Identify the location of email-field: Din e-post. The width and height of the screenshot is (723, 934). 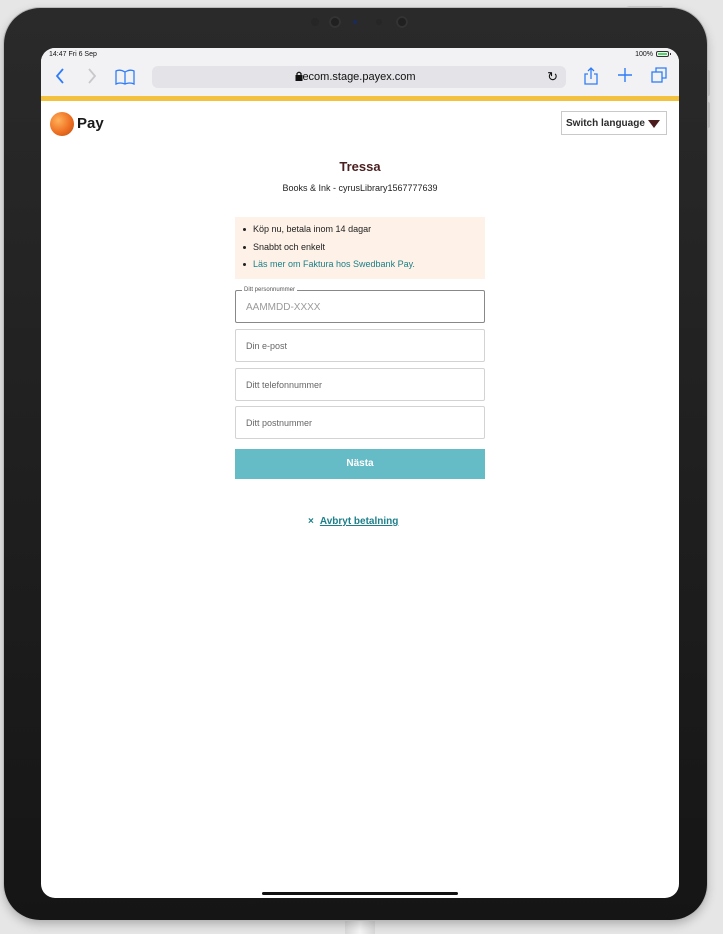
(360, 345).